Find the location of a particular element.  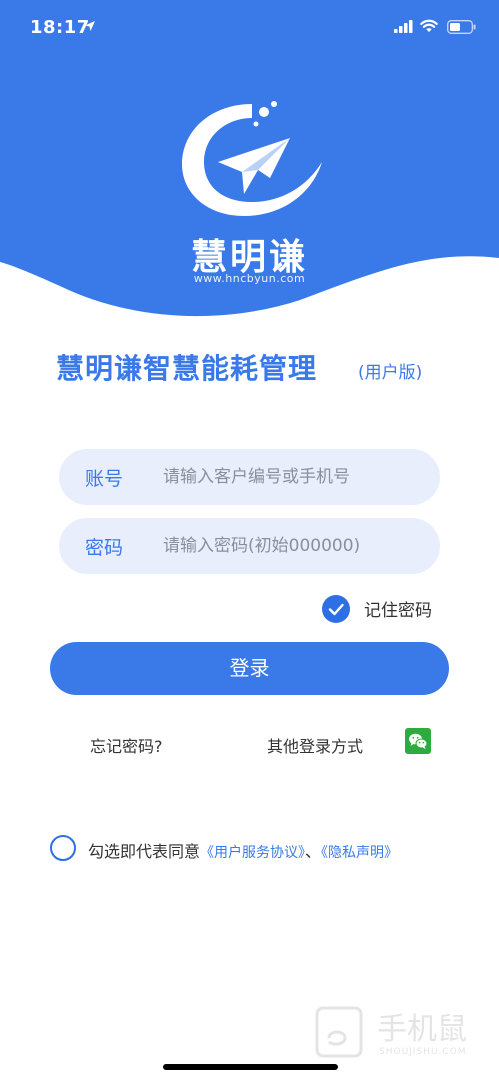

password-field: 密码 is located at coordinates (249, 546).